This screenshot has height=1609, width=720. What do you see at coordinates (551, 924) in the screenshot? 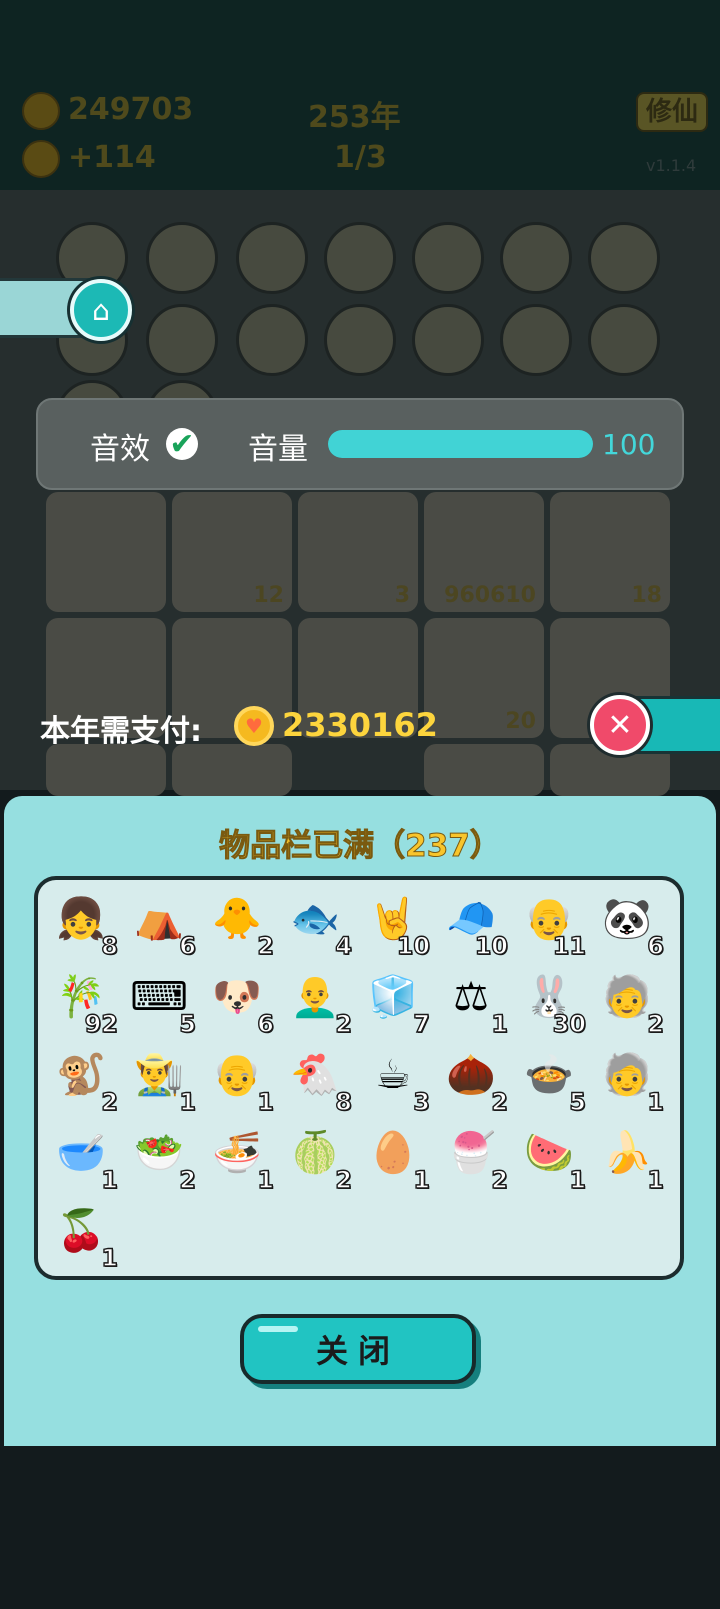
I see `inventory-slot: 👴 11` at bounding box center [551, 924].